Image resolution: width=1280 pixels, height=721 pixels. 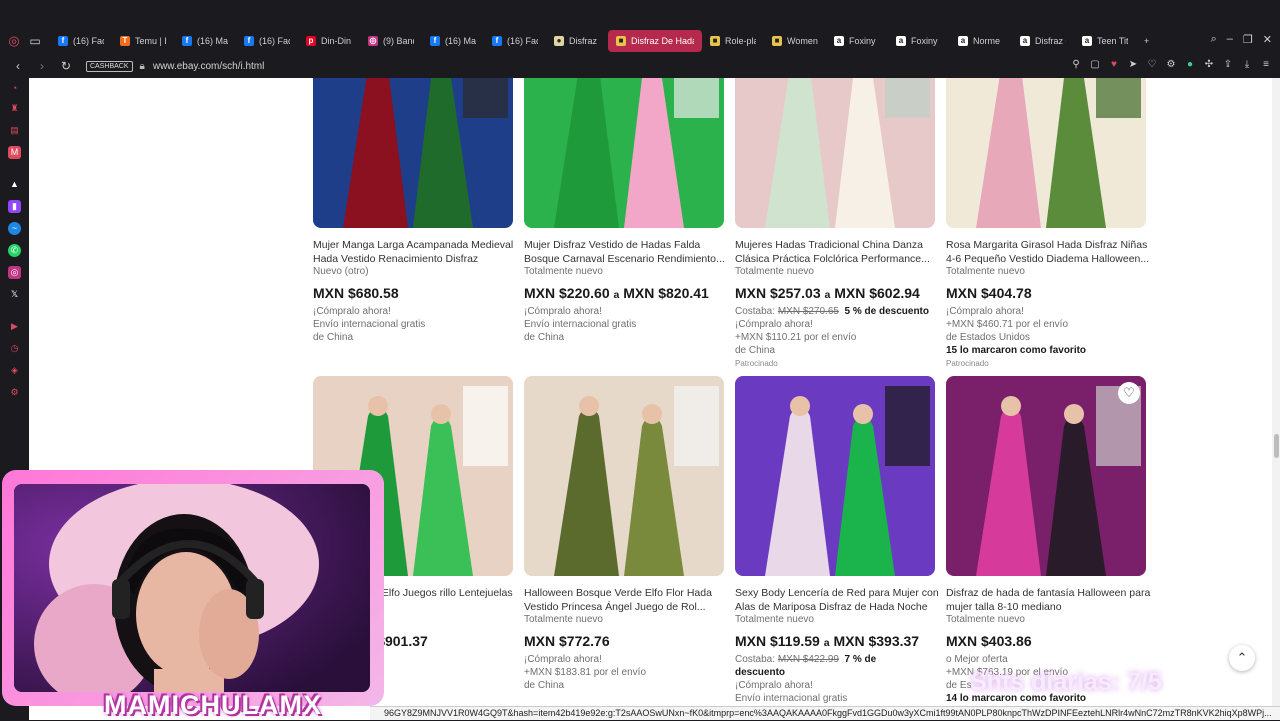 What do you see at coordinates (14, 370) in the screenshot?
I see `sidebar-app-icon: ◈` at bounding box center [14, 370].